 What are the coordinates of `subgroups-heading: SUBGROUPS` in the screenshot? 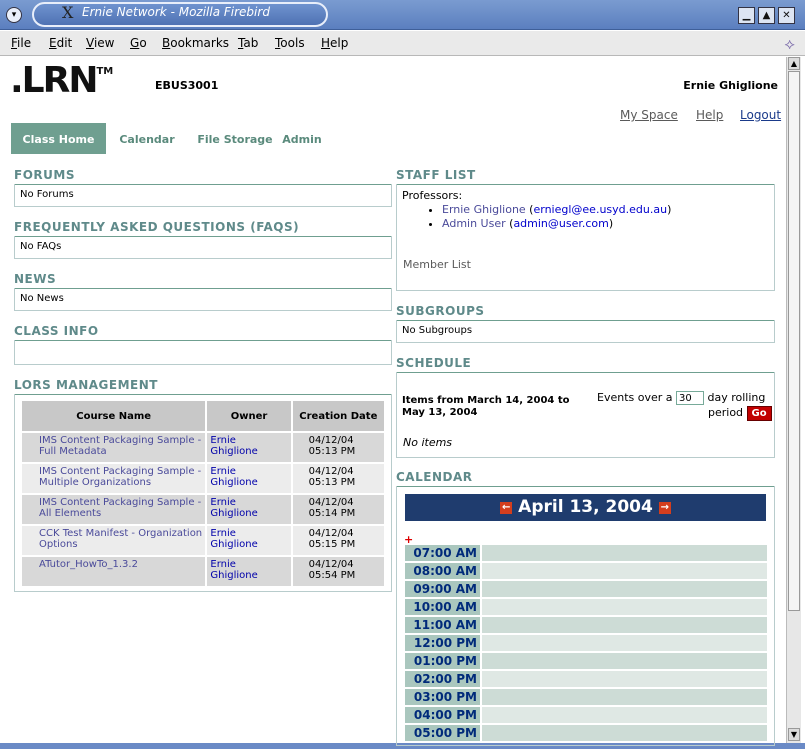 It's located at (585, 312).